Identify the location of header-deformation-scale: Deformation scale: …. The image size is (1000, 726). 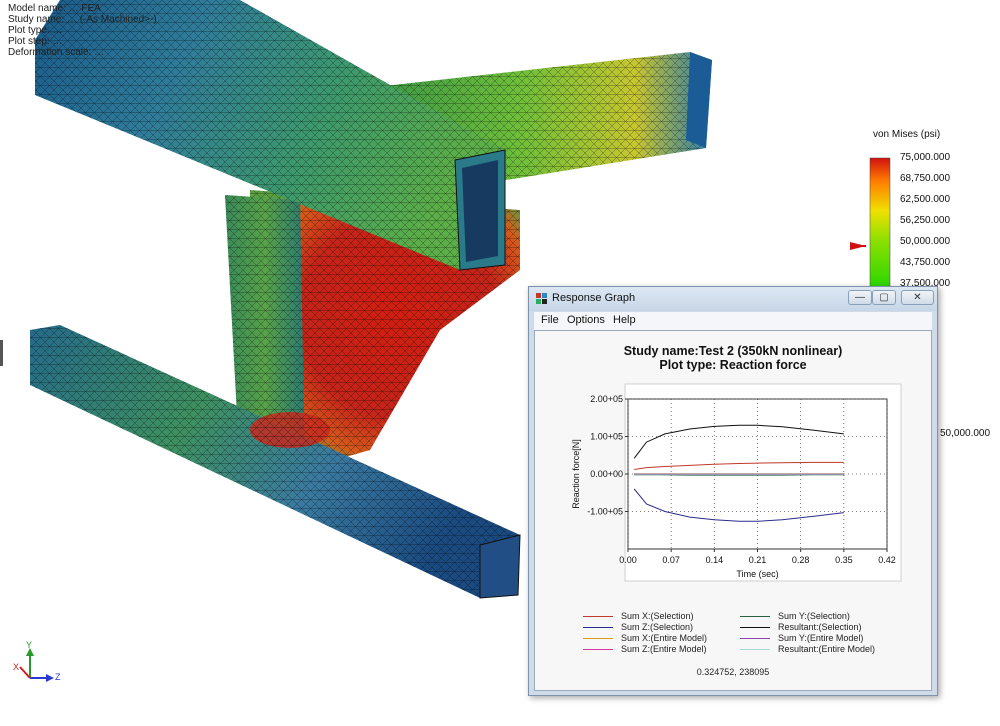
(56, 52).